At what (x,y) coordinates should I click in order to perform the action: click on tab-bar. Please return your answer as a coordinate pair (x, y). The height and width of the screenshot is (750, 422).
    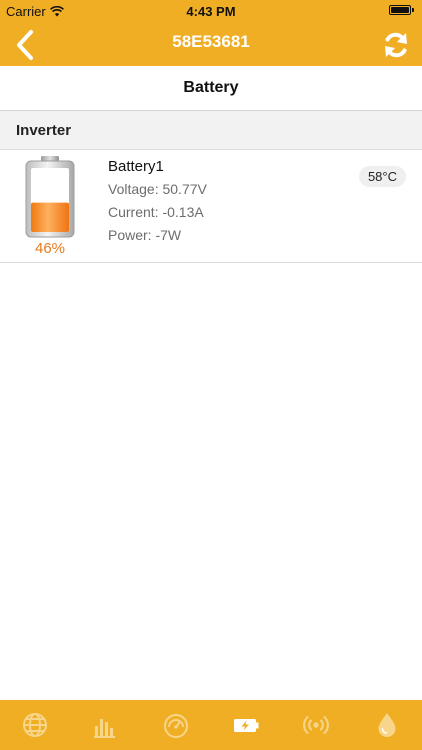
    Looking at the image, I should click on (211, 725).